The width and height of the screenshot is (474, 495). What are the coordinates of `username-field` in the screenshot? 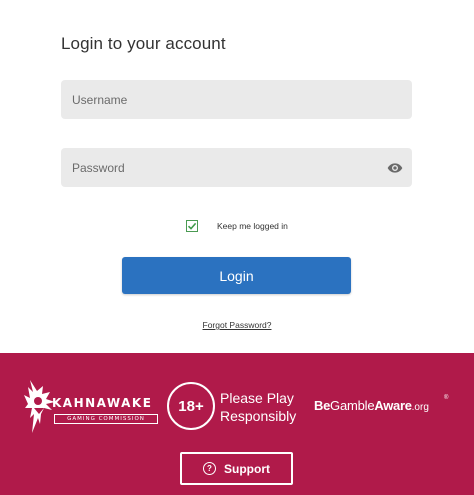 It's located at (236, 99).